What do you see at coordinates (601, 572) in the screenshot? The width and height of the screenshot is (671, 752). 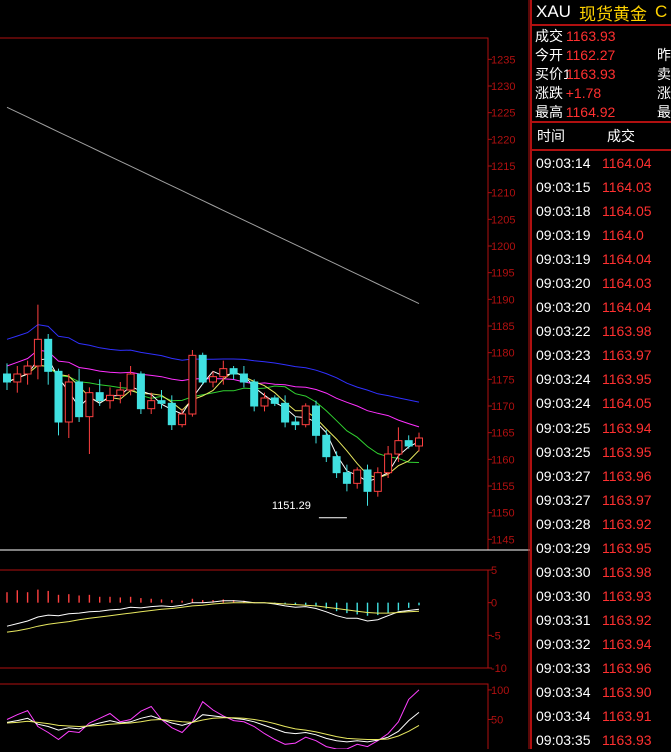 I see `tick-row: 09:03:30 1163.98` at bounding box center [601, 572].